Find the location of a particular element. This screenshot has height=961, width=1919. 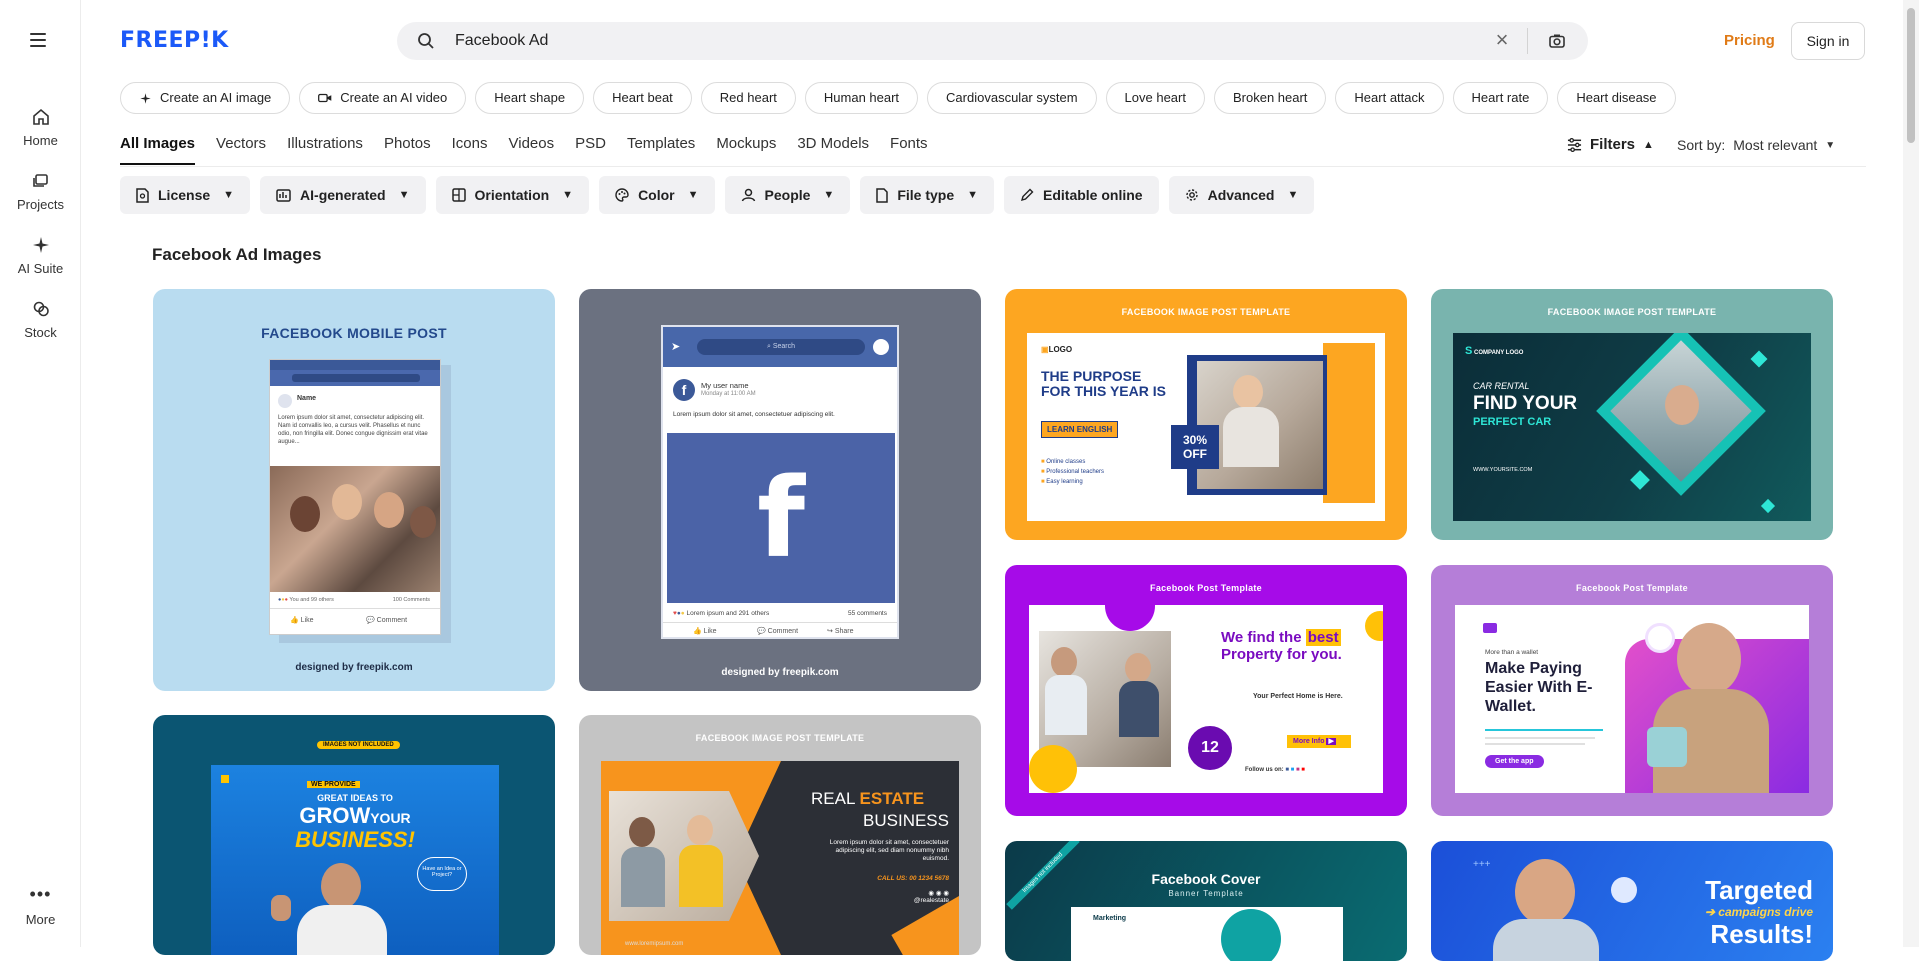

tab-videos: Videos is located at coordinates (532, 150).